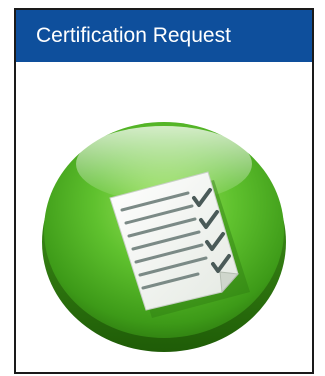  What do you see at coordinates (164, 36) in the screenshot?
I see `card-title: Certification Request` at bounding box center [164, 36].